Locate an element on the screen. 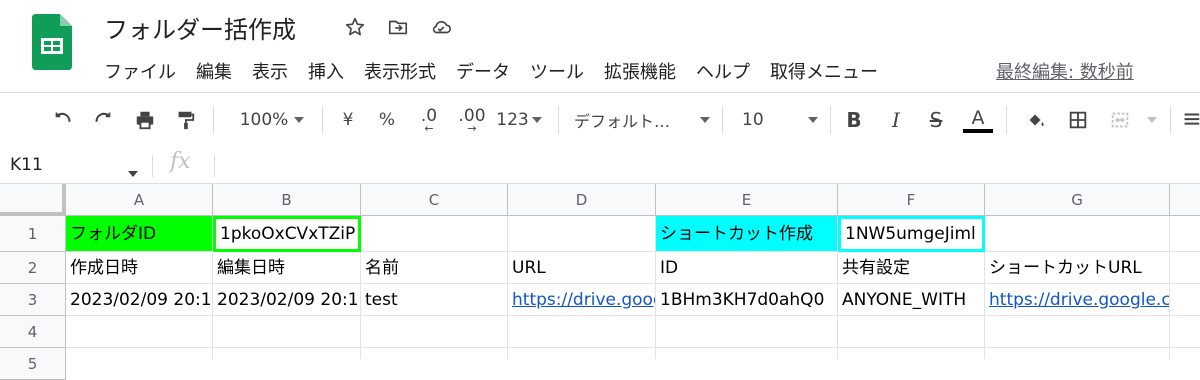 This screenshot has height=380, width=1200. fx-icon: fx is located at coordinates (180, 161).